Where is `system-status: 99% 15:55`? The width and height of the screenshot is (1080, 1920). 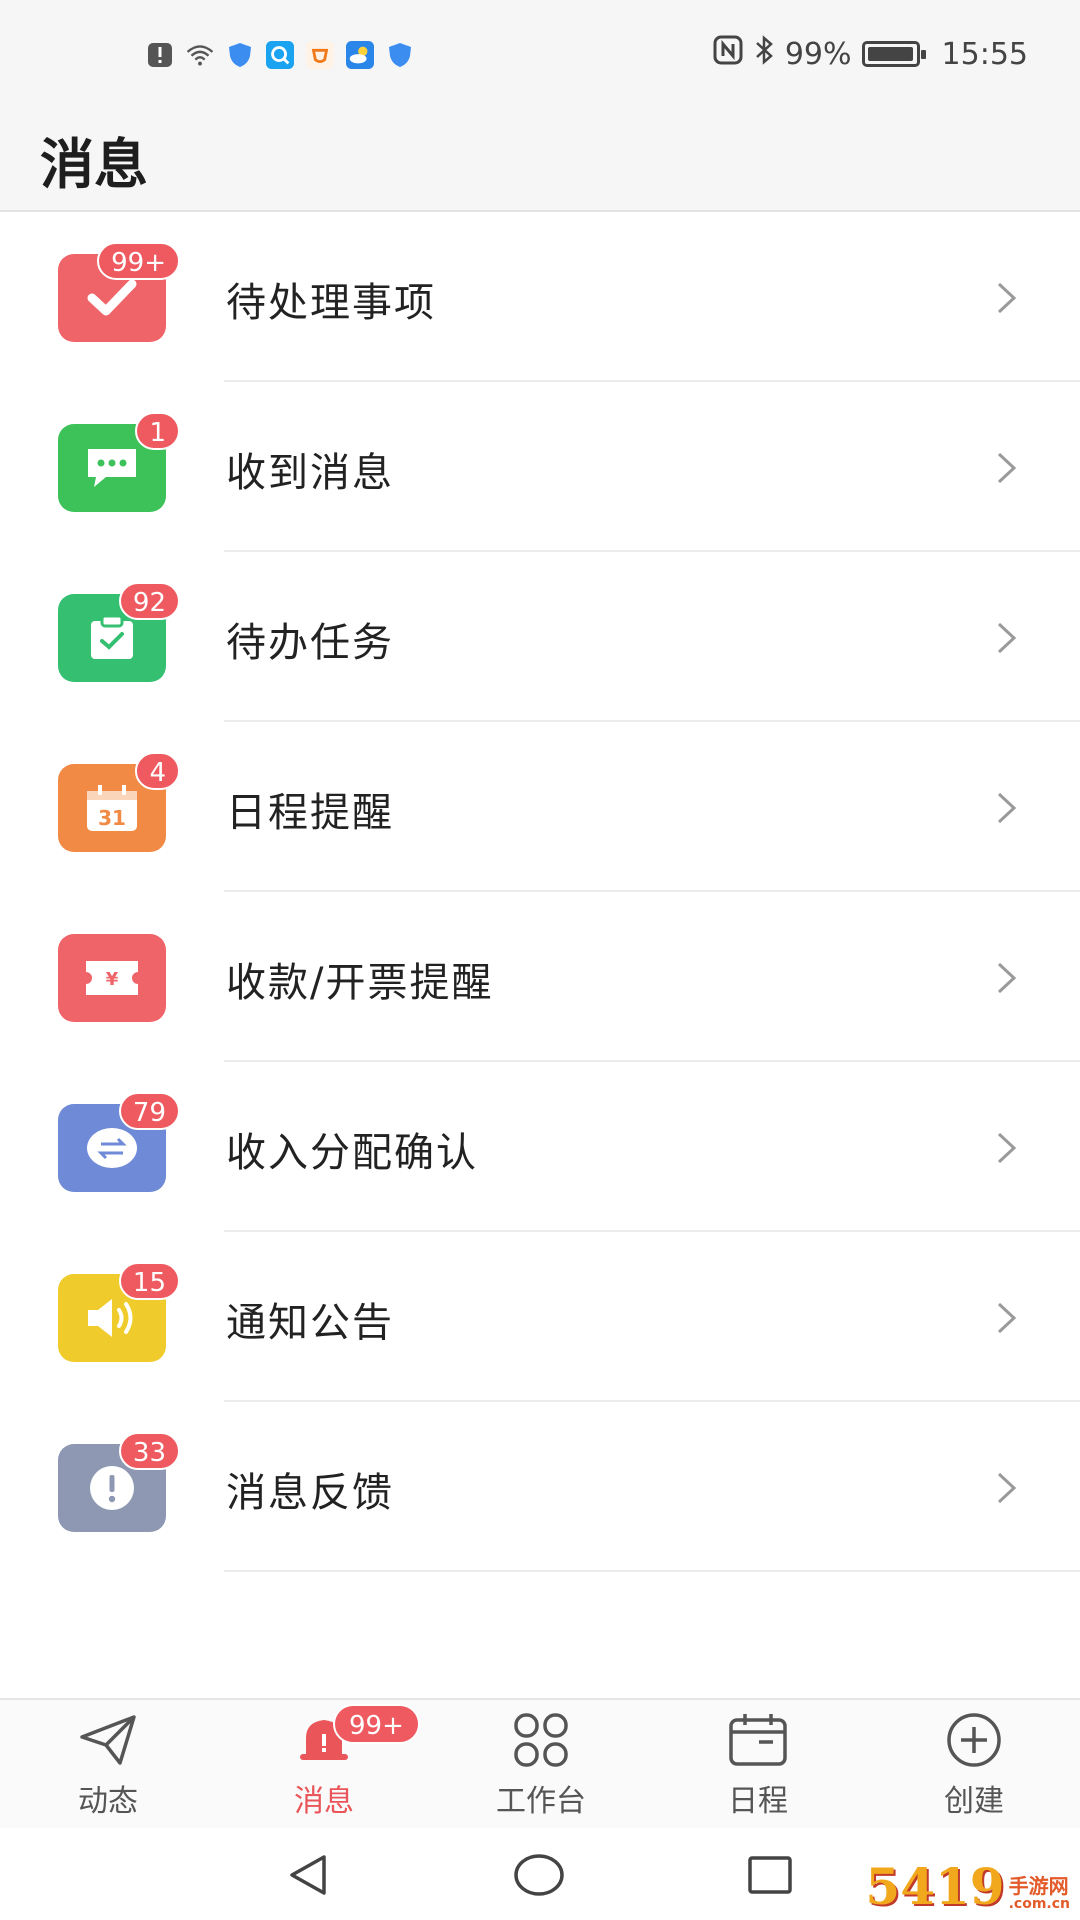 system-status: 99% 15:55 is located at coordinates (870, 54).